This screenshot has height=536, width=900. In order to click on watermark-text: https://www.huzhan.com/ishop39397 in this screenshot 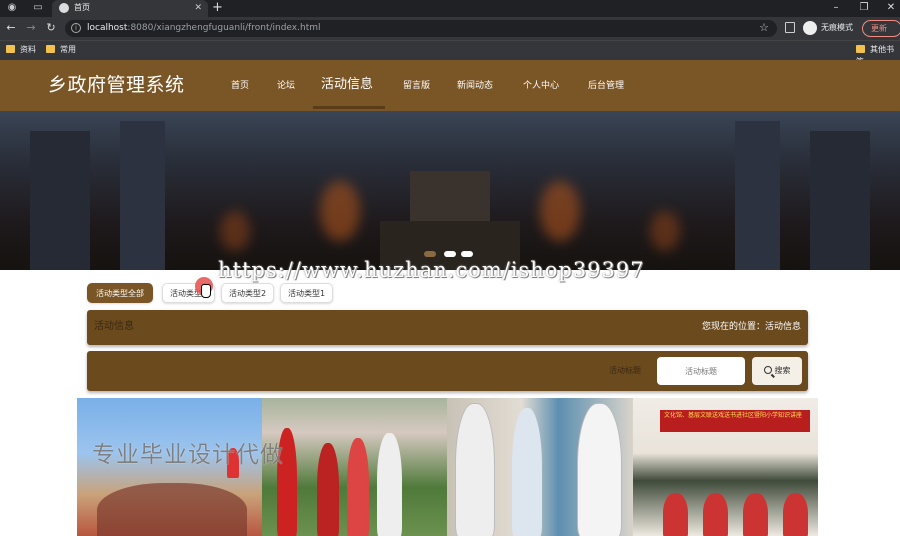, I will do `click(431, 270)`.